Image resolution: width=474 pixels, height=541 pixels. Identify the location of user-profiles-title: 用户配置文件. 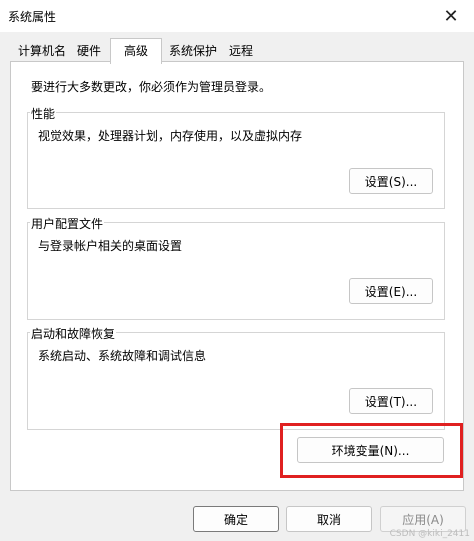
(67, 223).